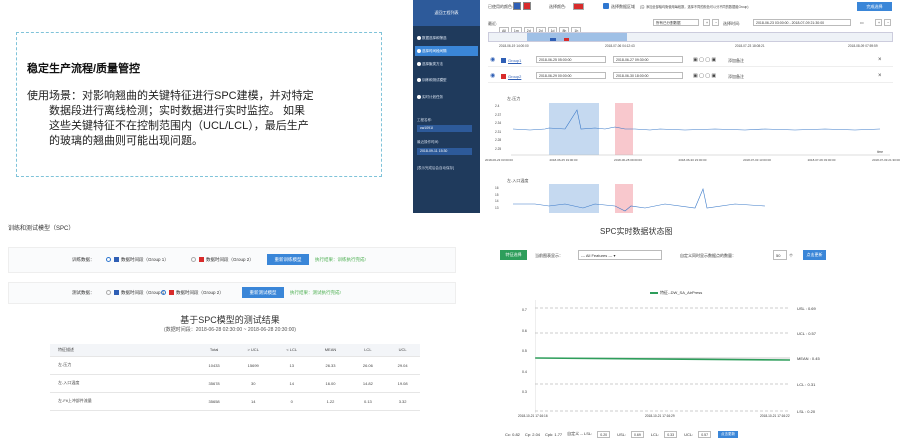 The image size is (900, 442). What do you see at coordinates (736, 61) in the screenshot?
I see `group1-add-note: 添加备注` at bounding box center [736, 61].